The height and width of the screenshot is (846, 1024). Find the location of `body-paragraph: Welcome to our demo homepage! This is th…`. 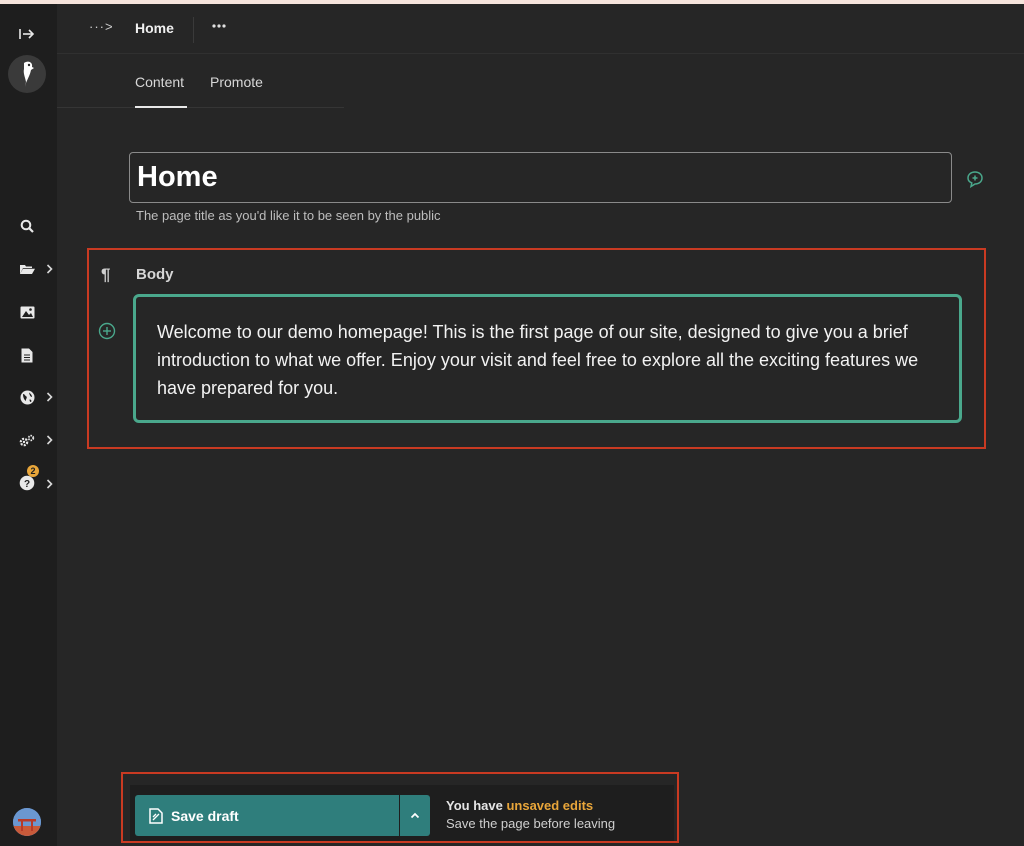

body-paragraph: Welcome to our demo homepage! This is th… is located at coordinates (538, 360).